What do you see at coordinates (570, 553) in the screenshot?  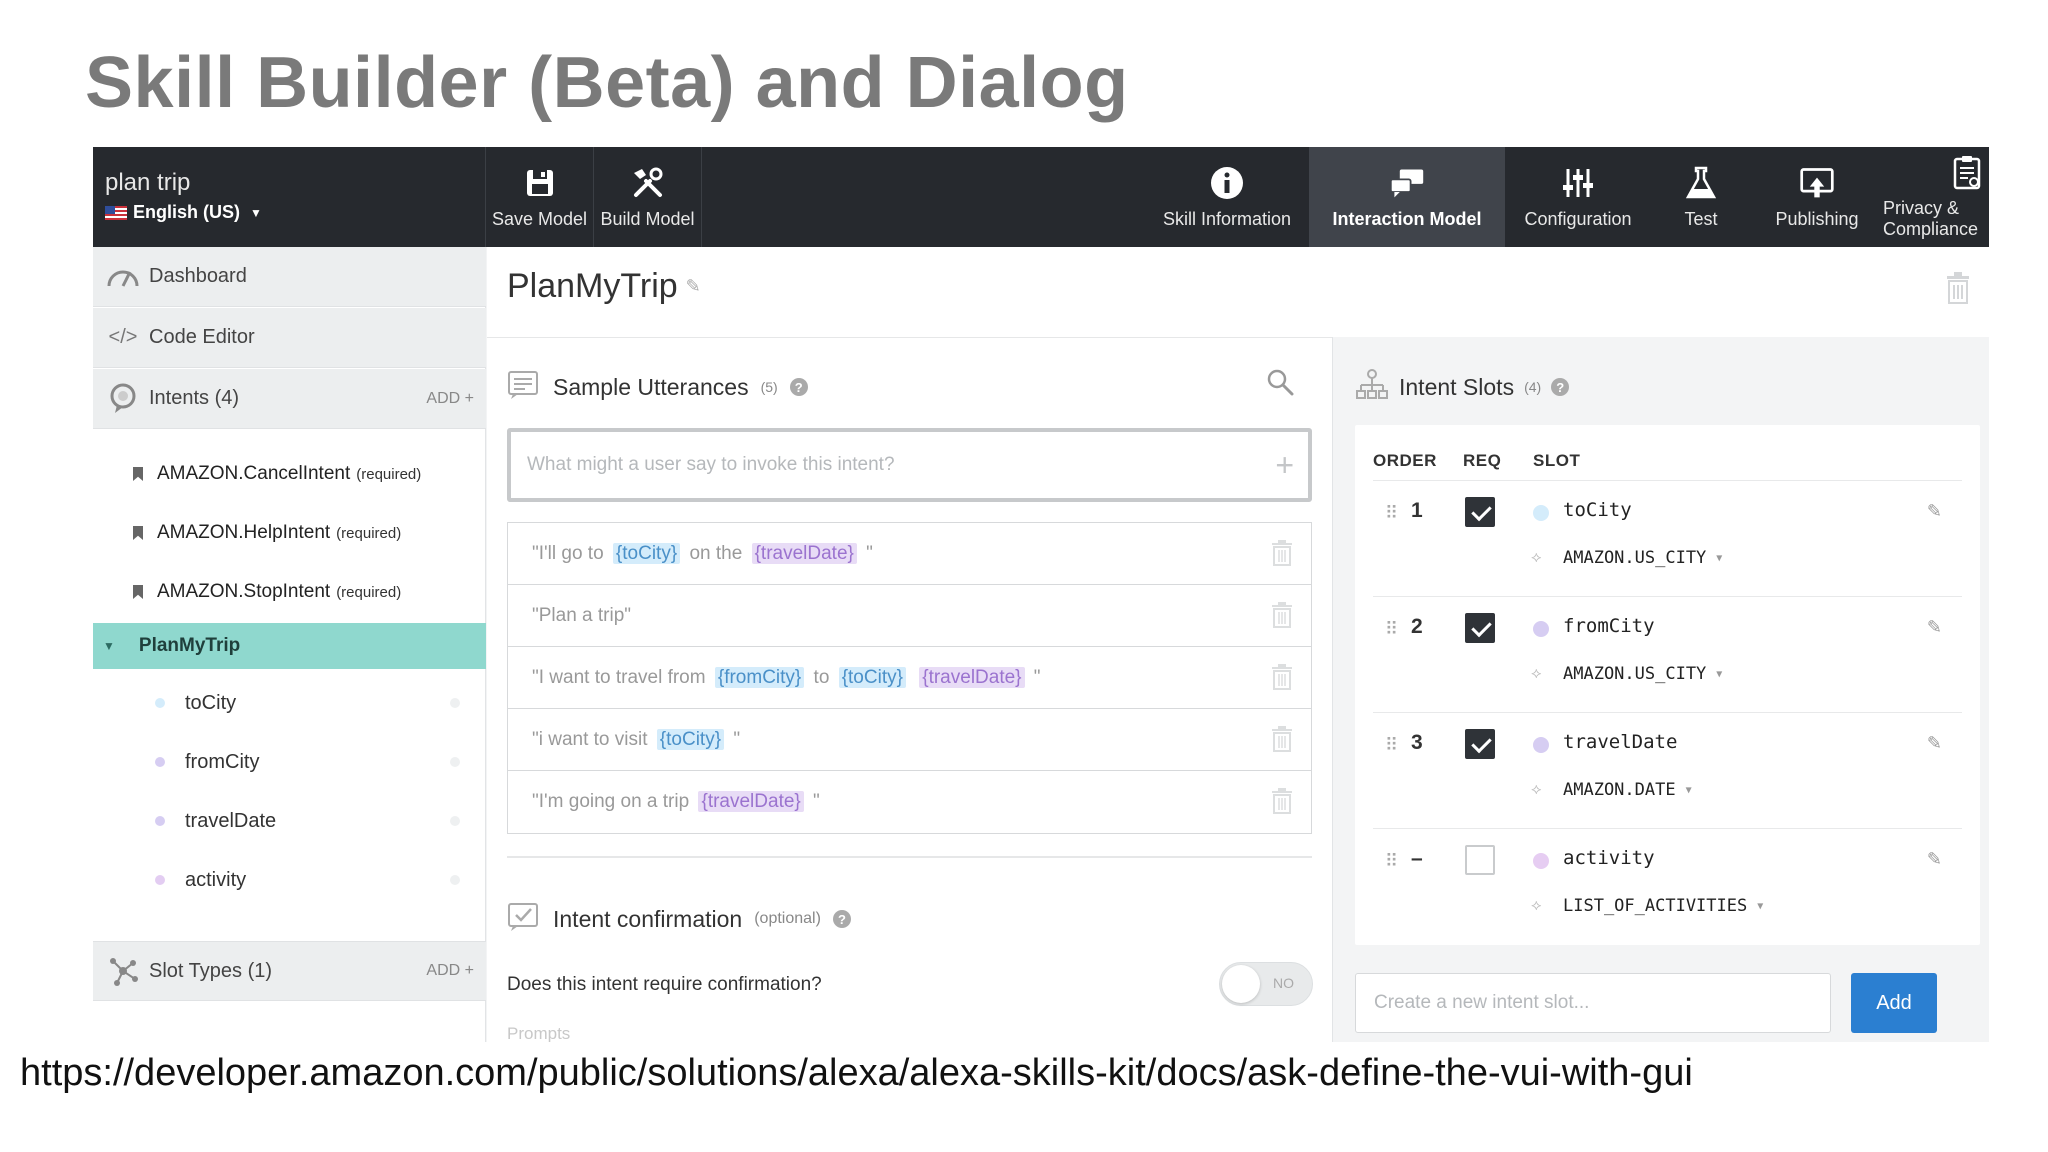 I see `utterance-fragment: "I'll go to` at bounding box center [570, 553].